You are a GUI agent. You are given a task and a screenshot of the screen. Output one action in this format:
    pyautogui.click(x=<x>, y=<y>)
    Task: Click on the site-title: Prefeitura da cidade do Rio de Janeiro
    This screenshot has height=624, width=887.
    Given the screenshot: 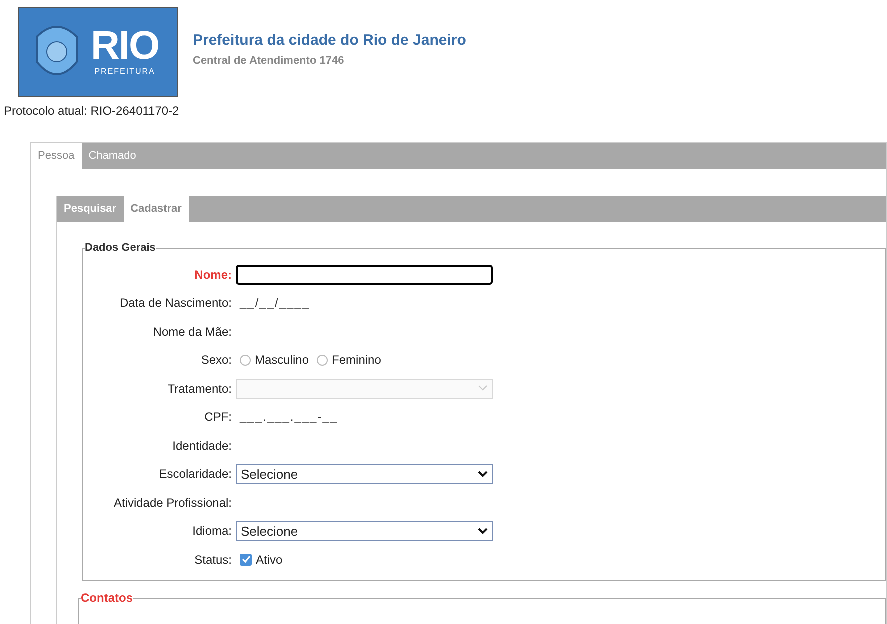 What is the action you would take?
    pyautogui.click(x=329, y=41)
    